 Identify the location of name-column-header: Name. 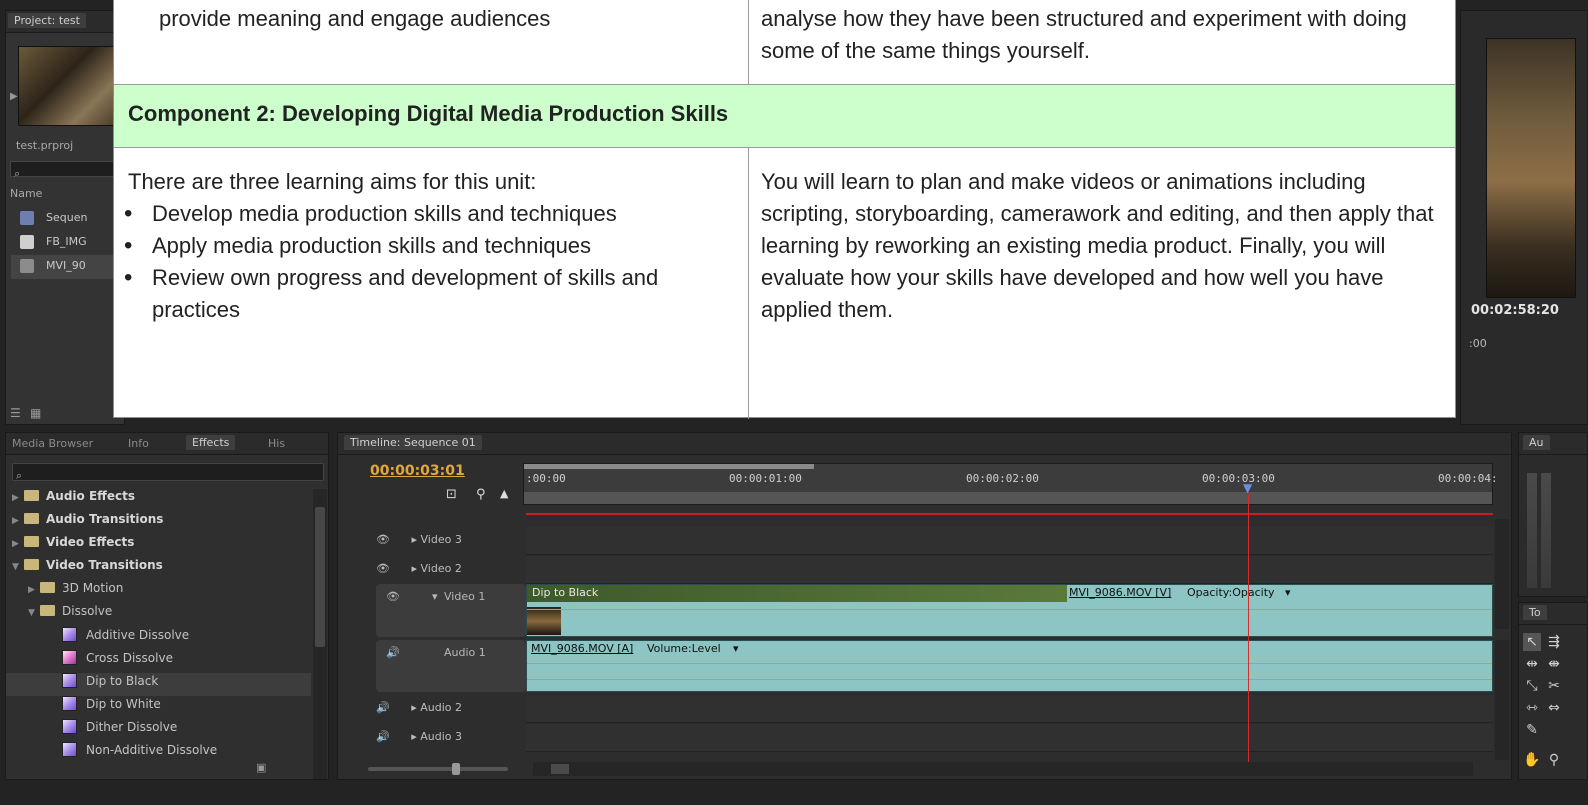
(26, 193).